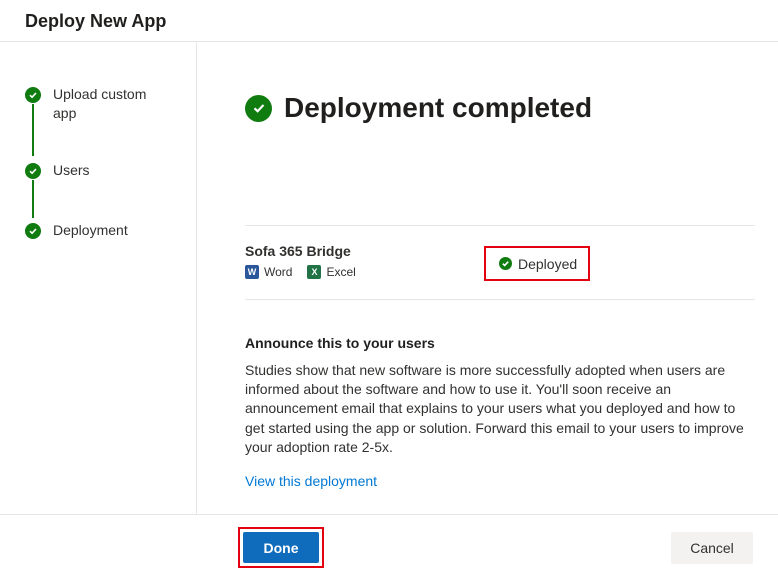 The image size is (778, 574). I want to click on done-button: Done, so click(281, 547).